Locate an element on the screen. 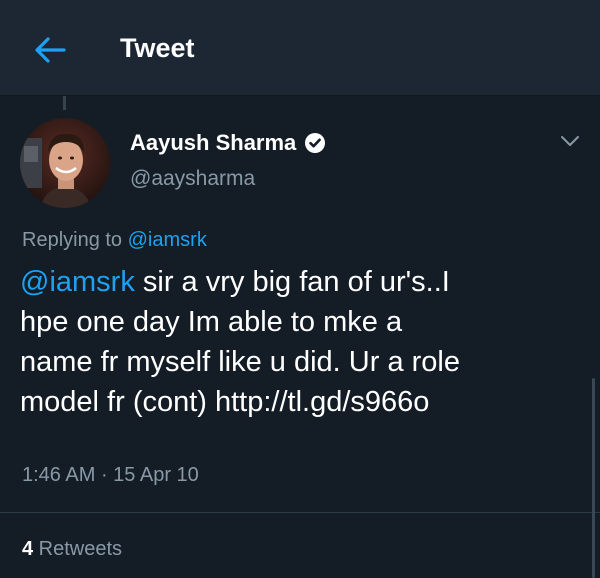 The image size is (600, 578). verified-badge-icon is located at coordinates (315, 143).